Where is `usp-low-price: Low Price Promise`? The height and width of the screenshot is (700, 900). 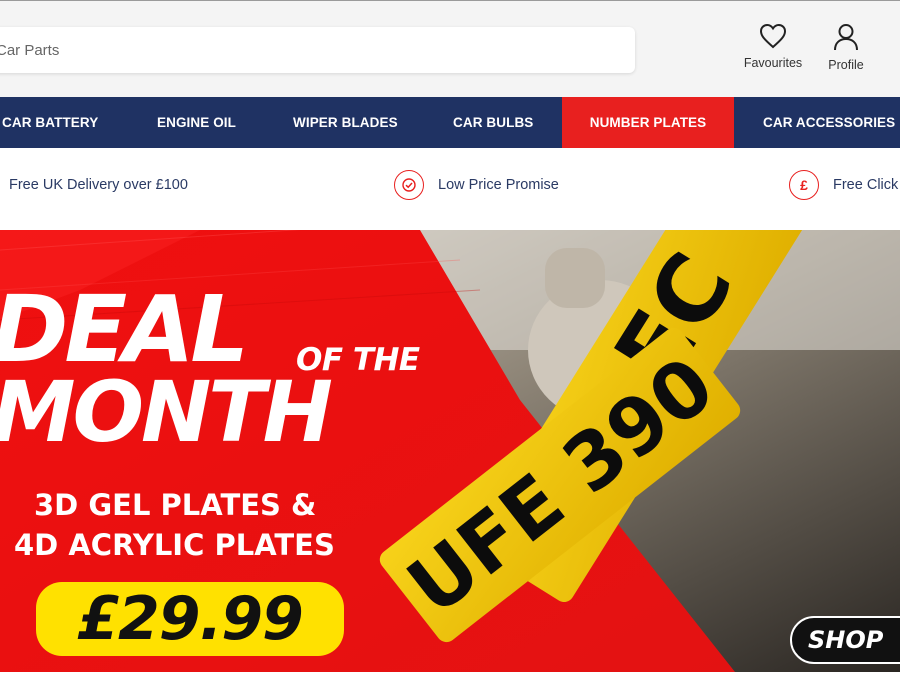
usp-low-price: Low Price Promise is located at coordinates (476, 185).